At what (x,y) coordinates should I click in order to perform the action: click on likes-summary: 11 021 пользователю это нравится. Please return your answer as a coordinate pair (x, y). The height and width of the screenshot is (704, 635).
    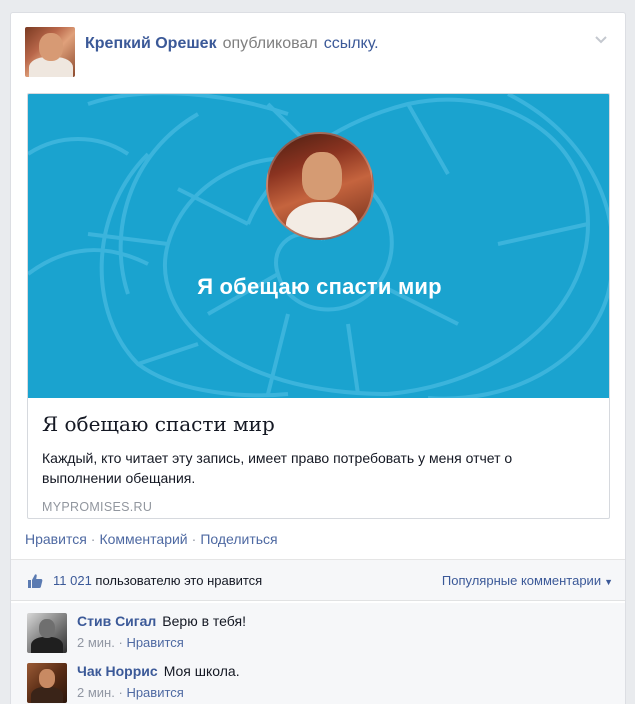
    Looking at the image, I should click on (157, 580).